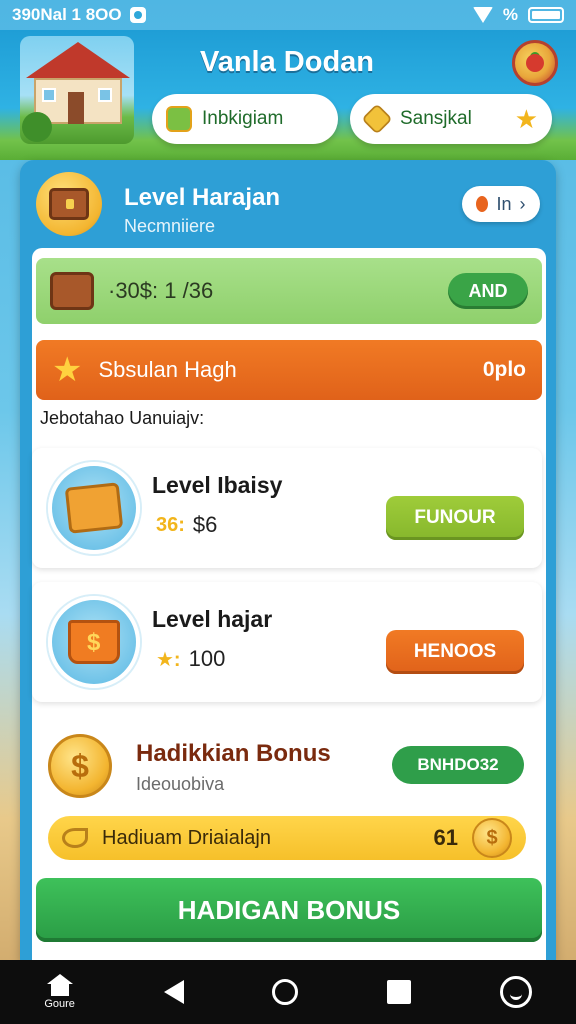 Image resolution: width=576 pixels, height=1024 pixels. I want to click on back-icon, so click(173, 992).